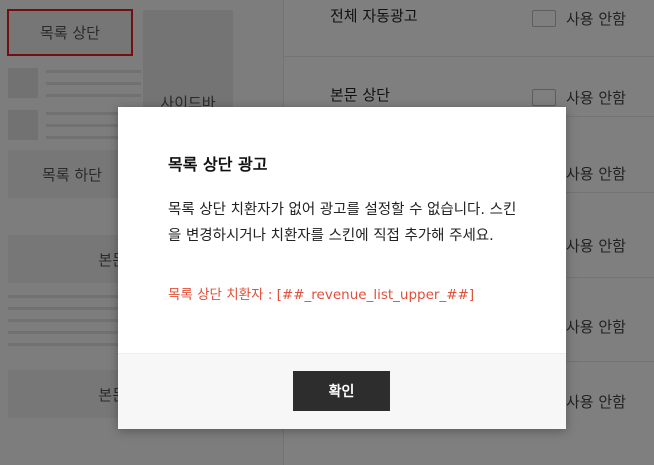 The height and width of the screenshot is (465, 654). I want to click on confirm-button: 확인, so click(341, 391).